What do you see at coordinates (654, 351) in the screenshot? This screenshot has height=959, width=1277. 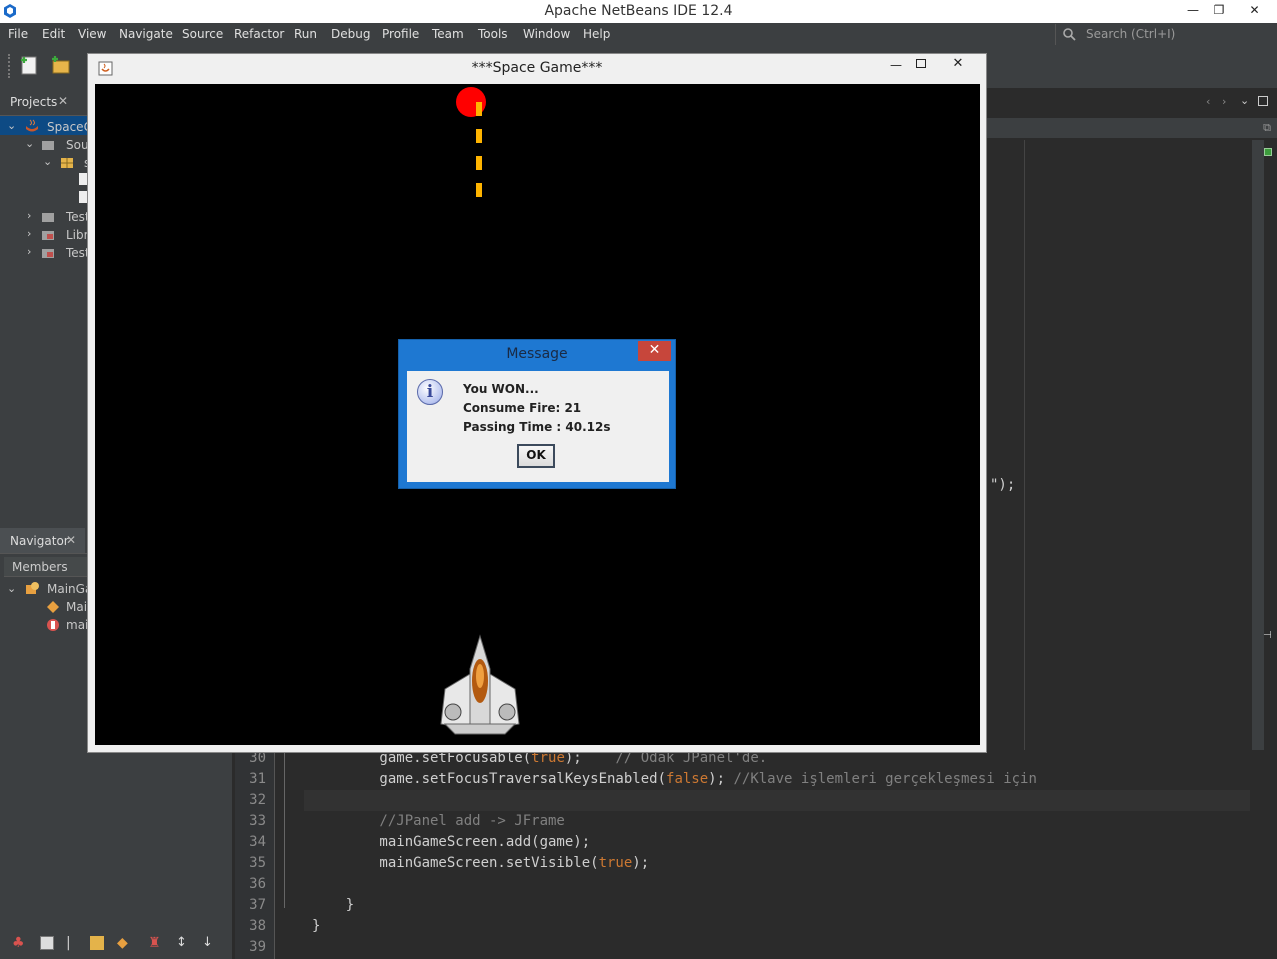 I see `dialog-close-button: ✕` at bounding box center [654, 351].